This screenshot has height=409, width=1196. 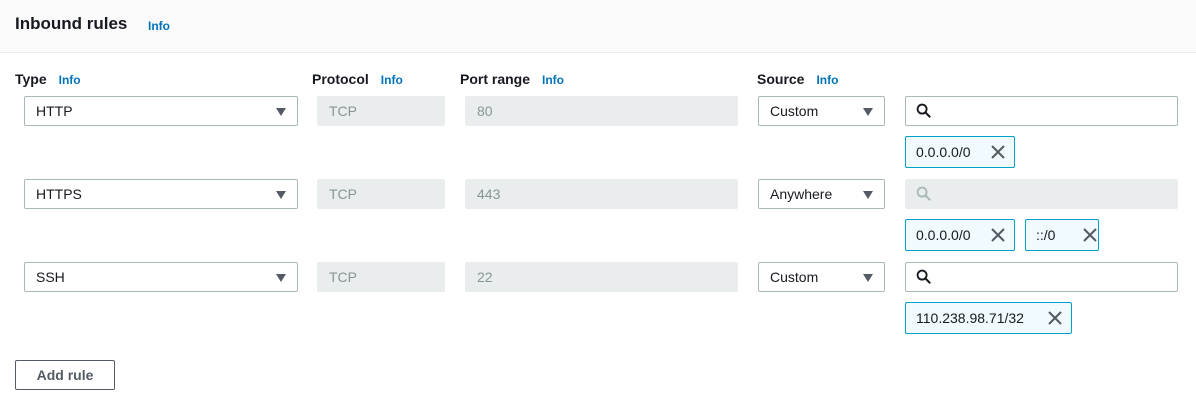 What do you see at coordinates (495, 79) in the screenshot?
I see `column-label: Port range` at bounding box center [495, 79].